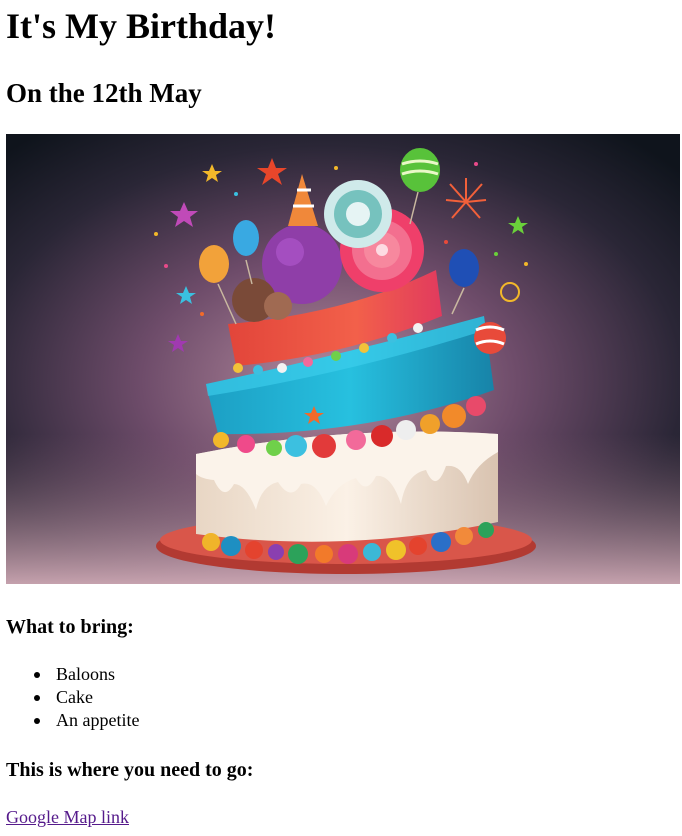  I want to click on list-item: Cake, so click(86, 697).